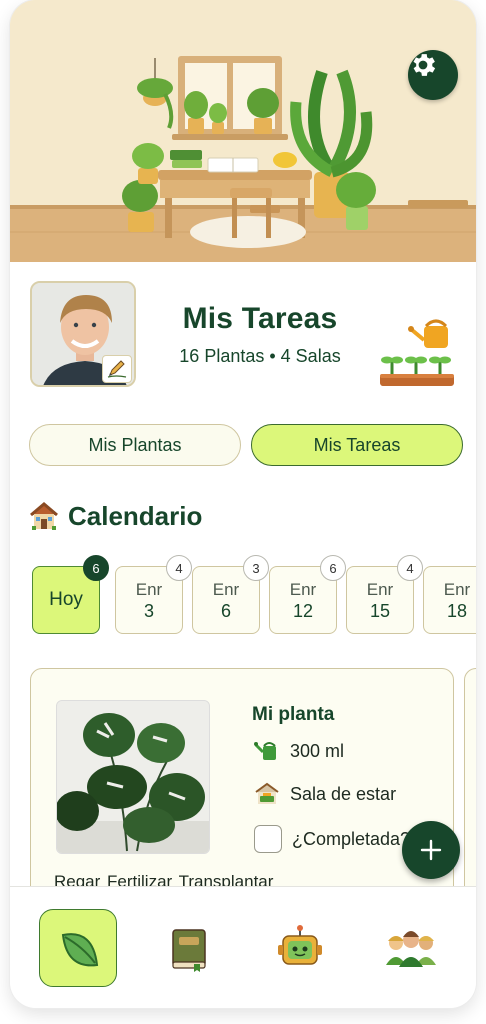 Image resolution: width=486 pixels, height=1024 pixels. I want to click on nav-guide, so click(189, 948).